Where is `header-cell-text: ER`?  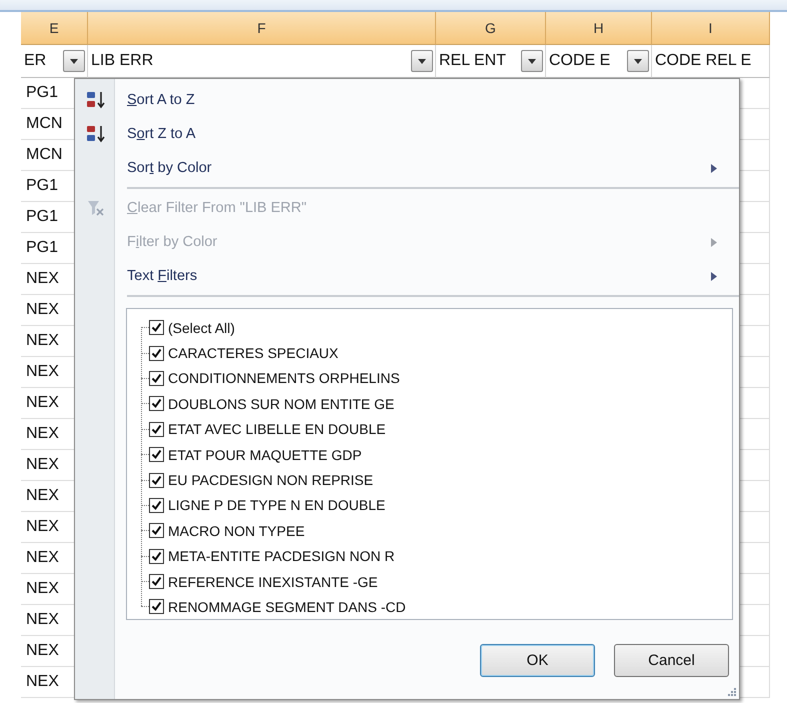
header-cell-text: ER is located at coordinates (36, 61).